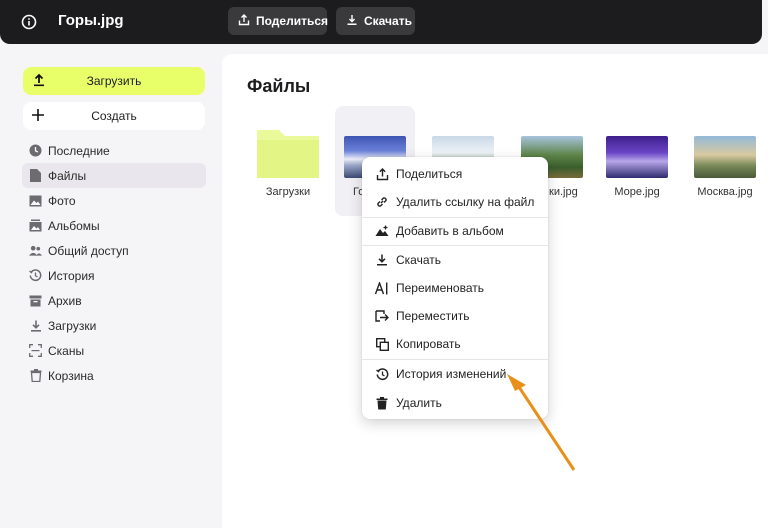 The width and height of the screenshot is (768, 528). I want to click on file-name: Москва.jpg, so click(725, 192).